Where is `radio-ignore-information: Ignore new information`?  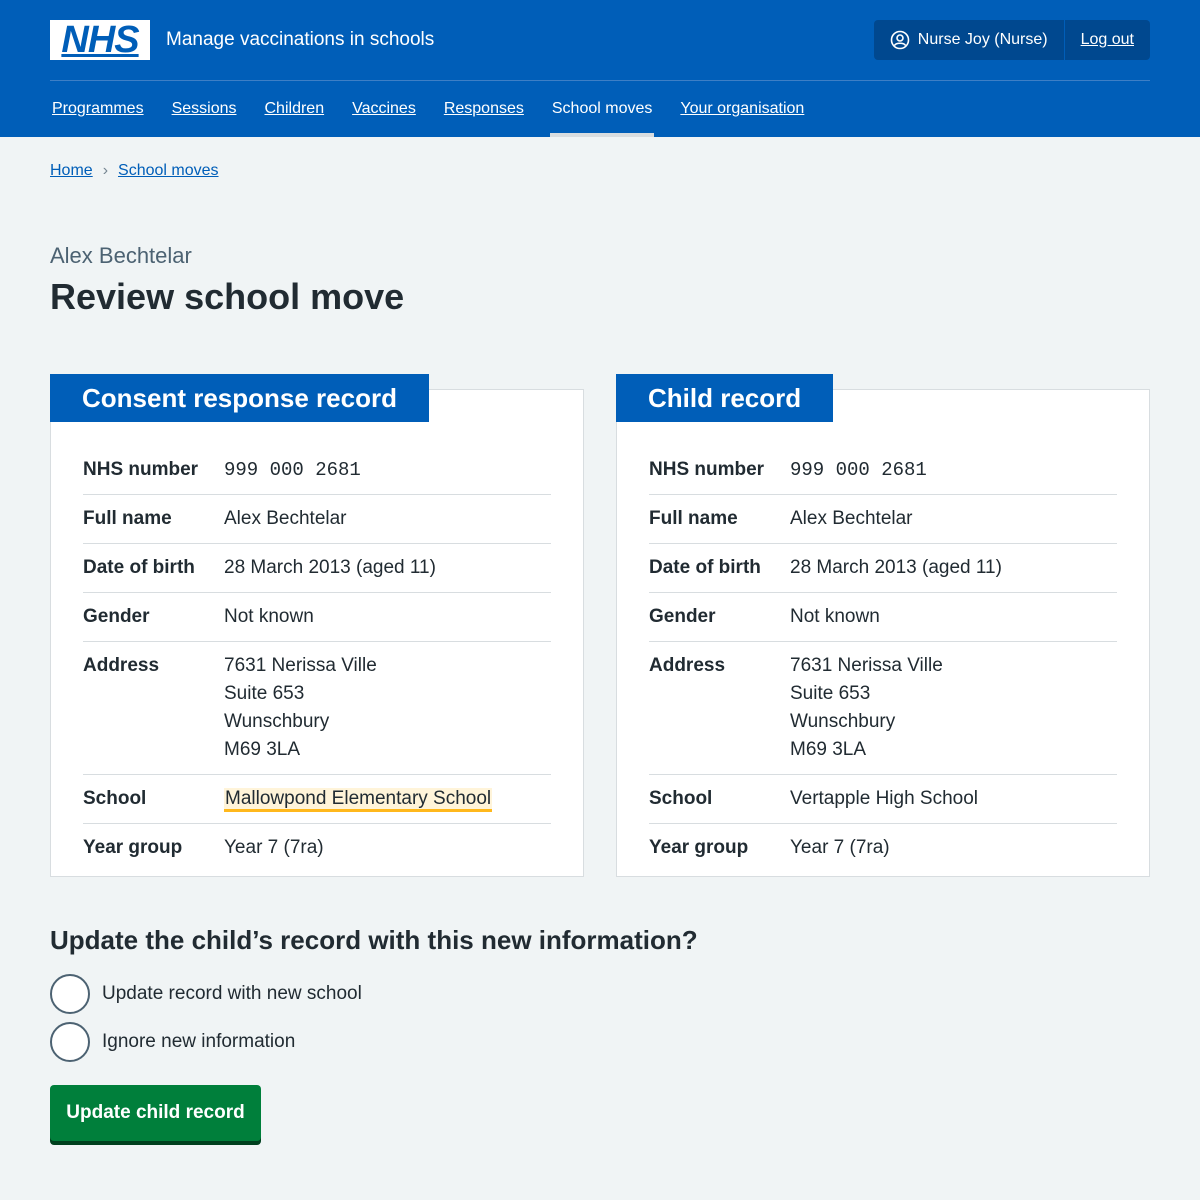 radio-ignore-information: Ignore new information is located at coordinates (172, 1042).